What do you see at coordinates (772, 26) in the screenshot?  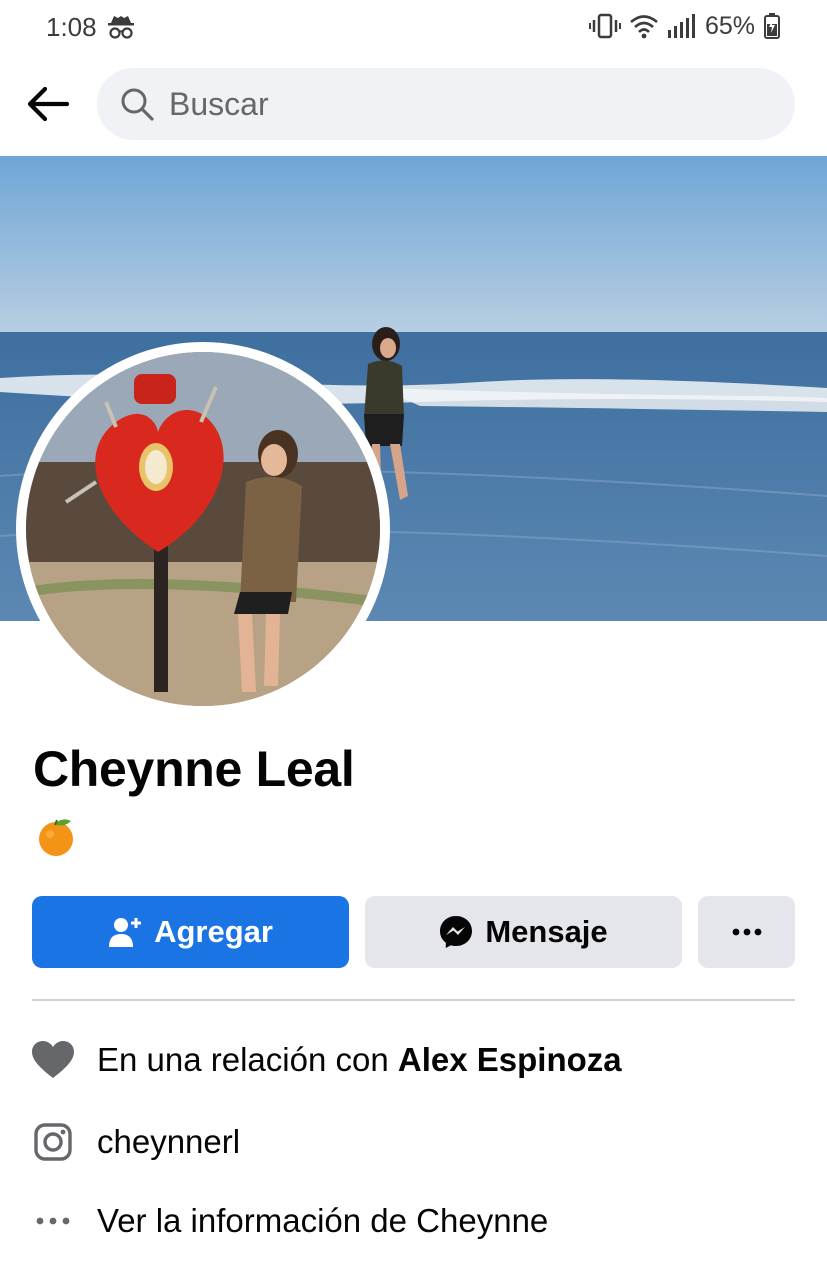 I see `battery-charging-icon` at bounding box center [772, 26].